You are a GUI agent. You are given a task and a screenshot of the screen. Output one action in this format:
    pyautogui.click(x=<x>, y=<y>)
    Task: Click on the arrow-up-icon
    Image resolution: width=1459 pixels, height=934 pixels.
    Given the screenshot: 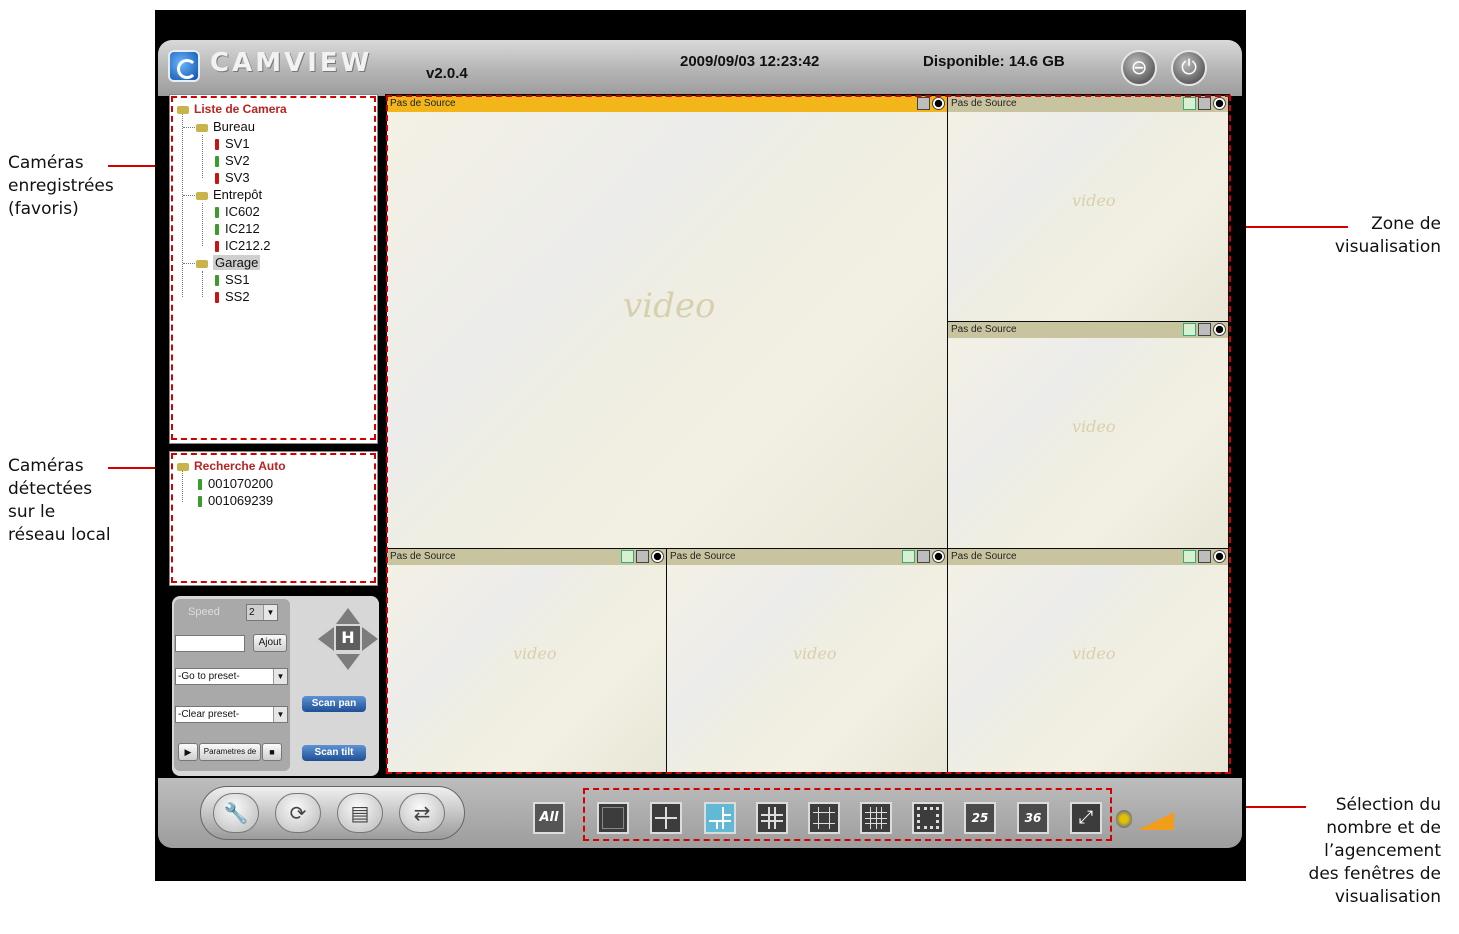 What is the action you would take?
    pyautogui.click(x=348, y=616)
    